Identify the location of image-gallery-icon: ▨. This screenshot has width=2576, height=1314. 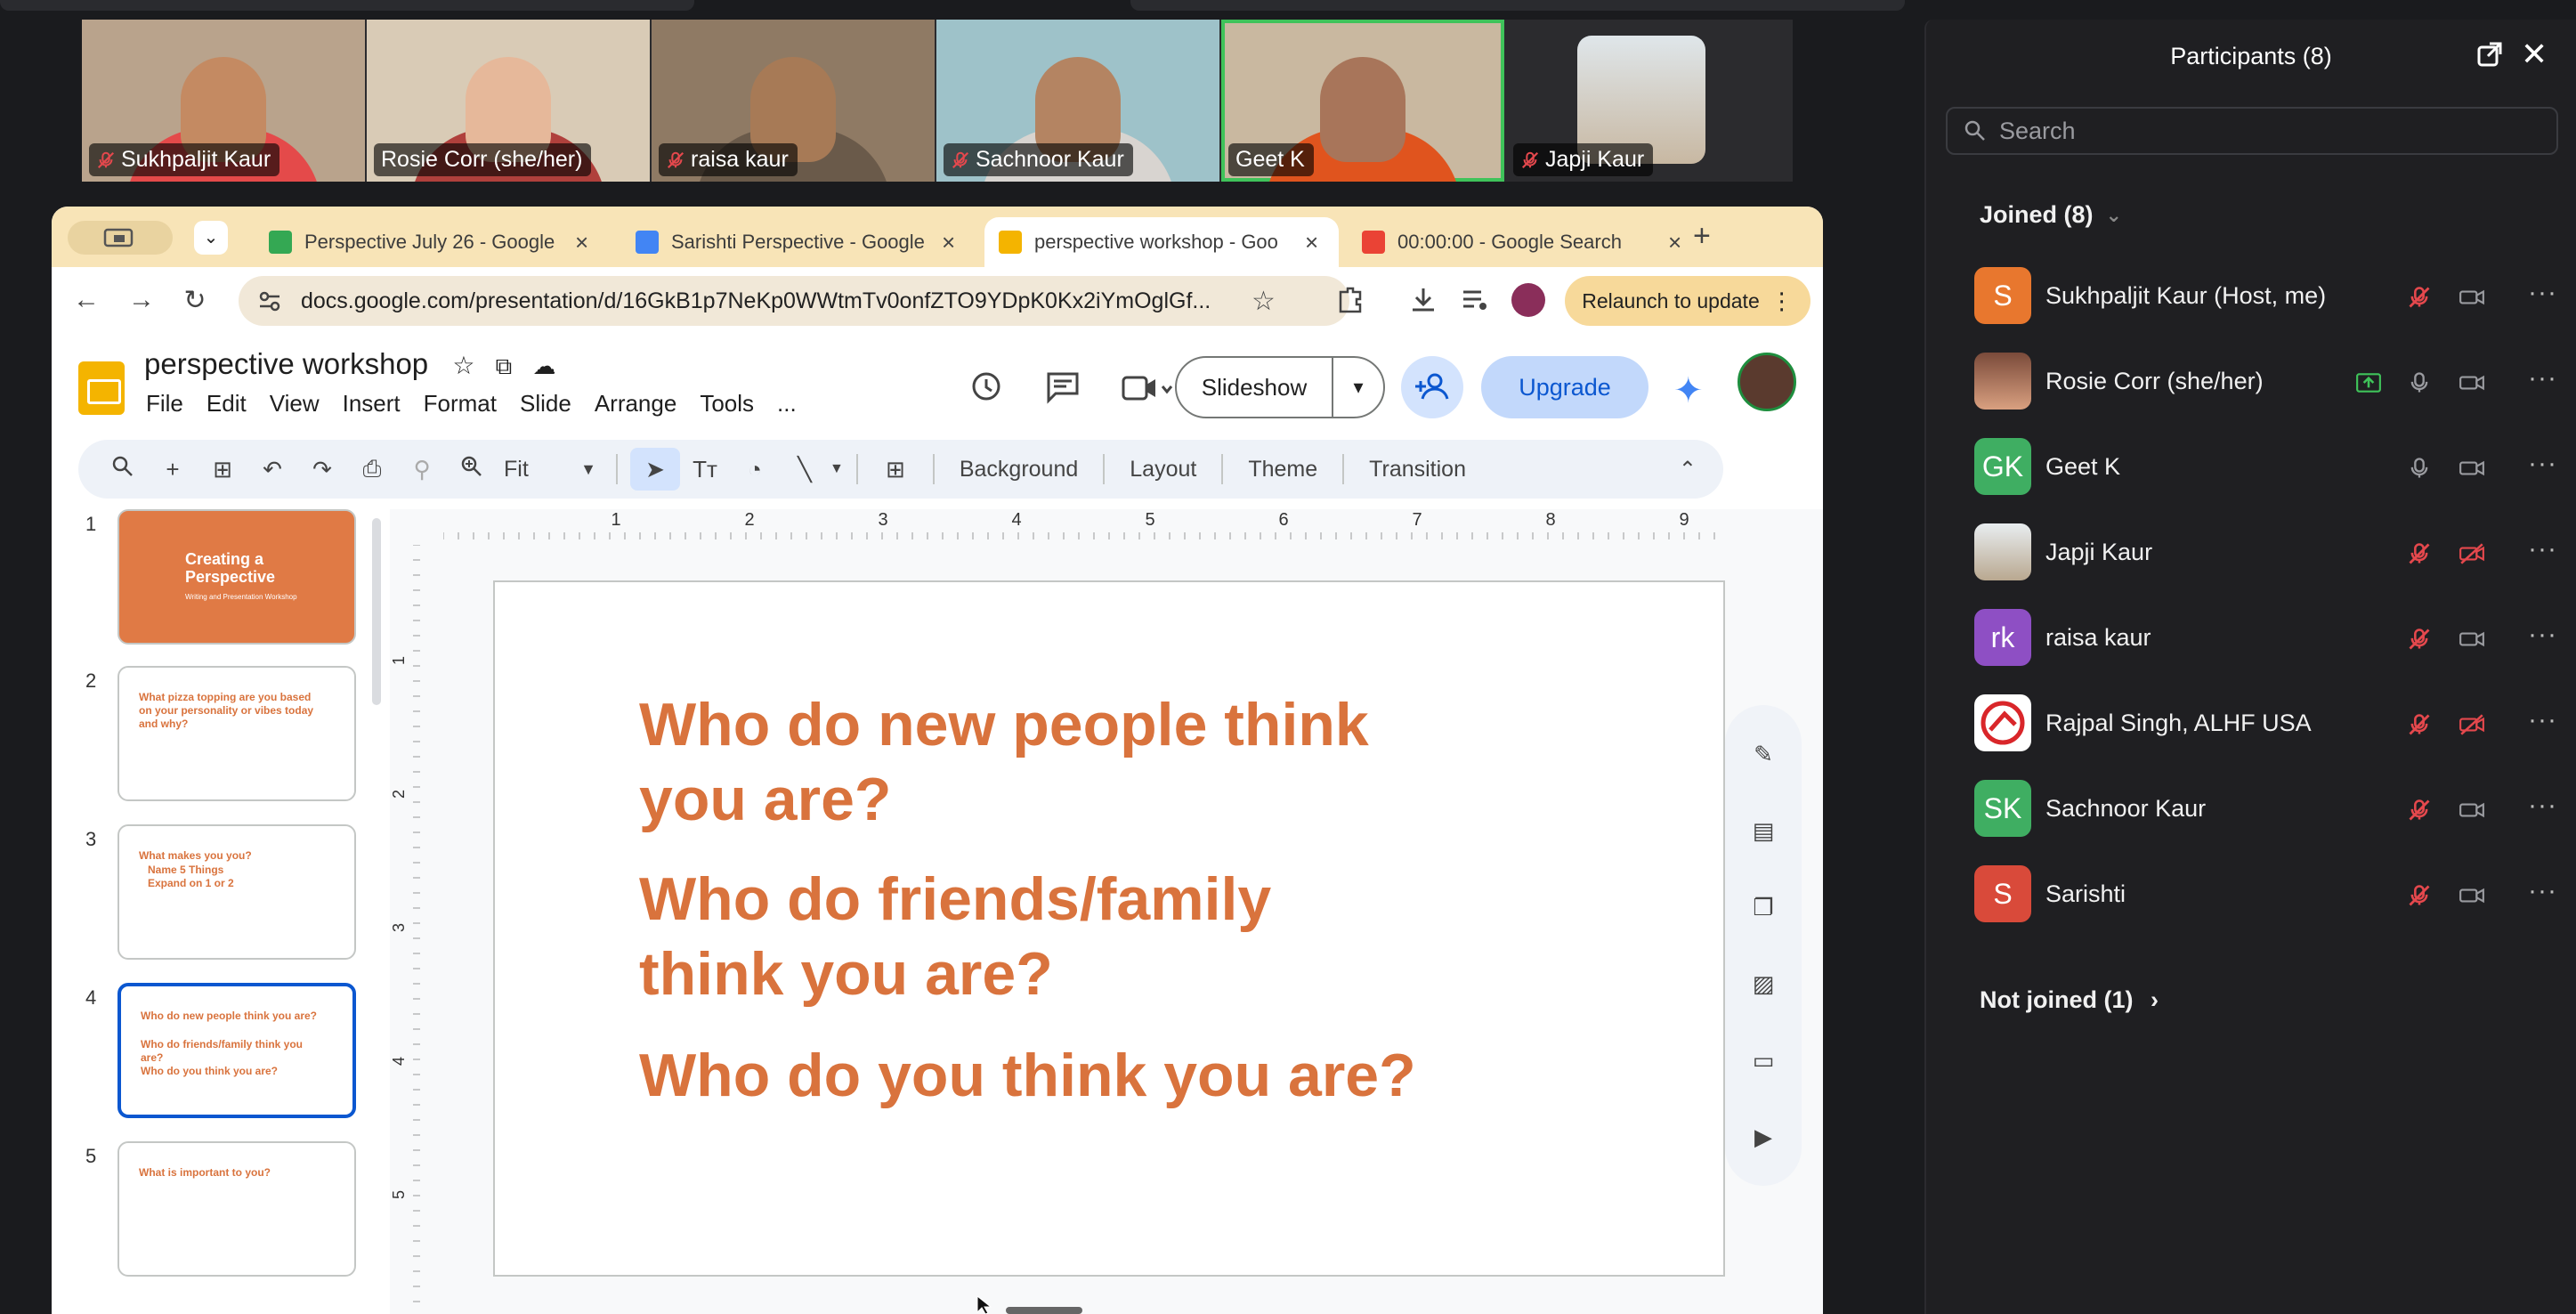
(1763, 984).